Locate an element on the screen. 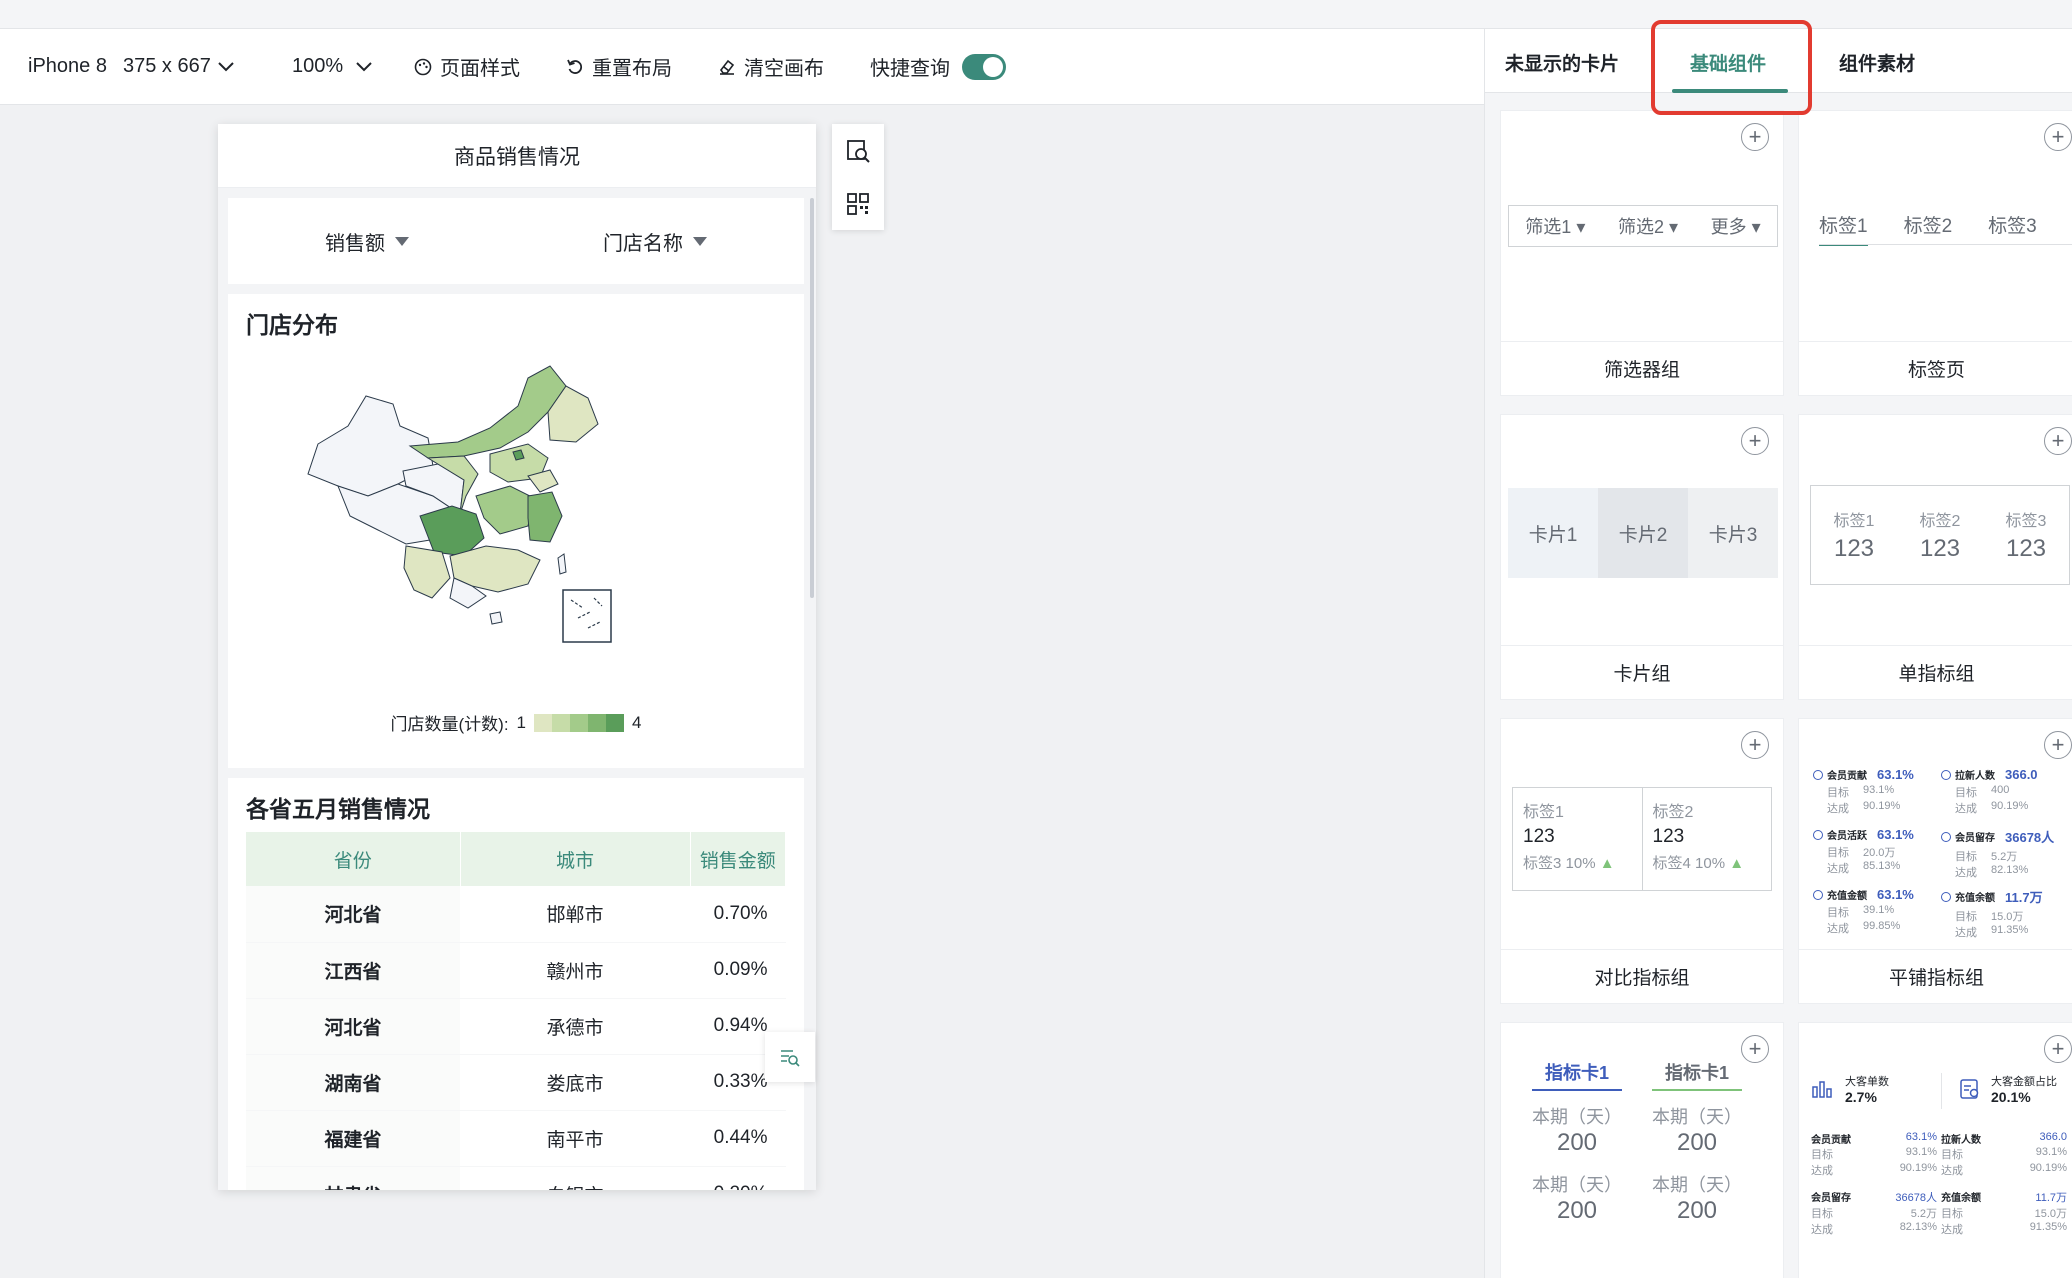  quick-query-control: 快捷查询 is located at coordinates (938, 66).